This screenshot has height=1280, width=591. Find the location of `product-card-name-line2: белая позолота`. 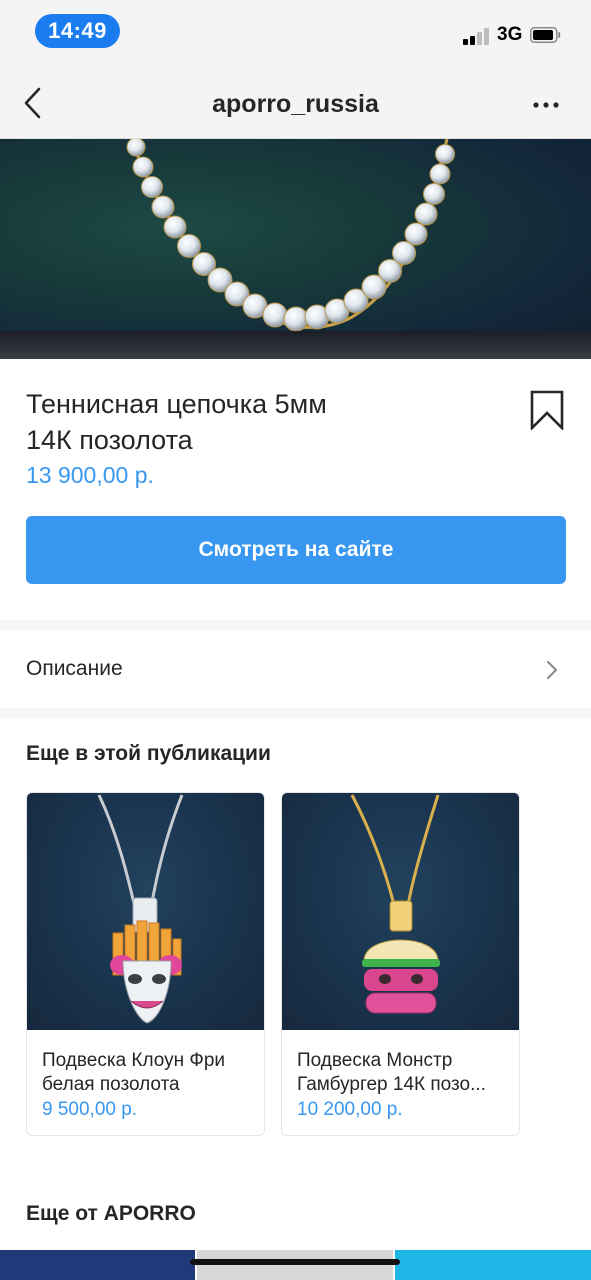

product-card-name-line2: белая позолота is located at coordinates (111, 1084).